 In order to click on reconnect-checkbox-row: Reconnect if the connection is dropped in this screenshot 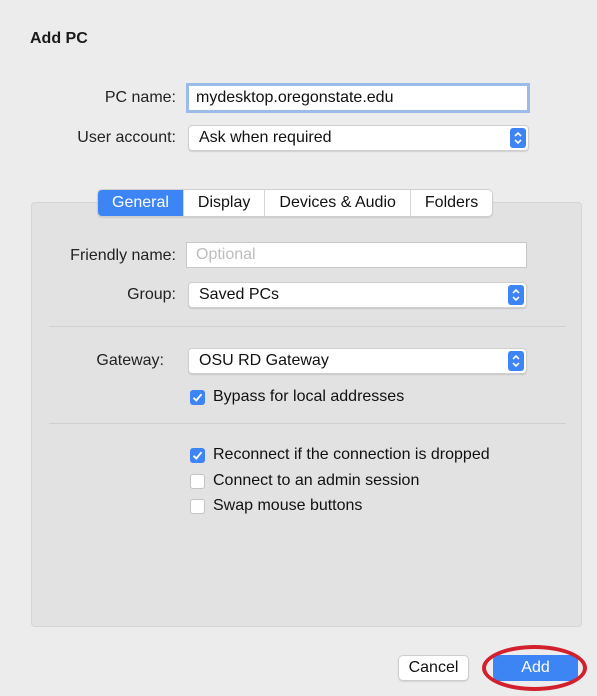, I will do `click(340, 455)`.